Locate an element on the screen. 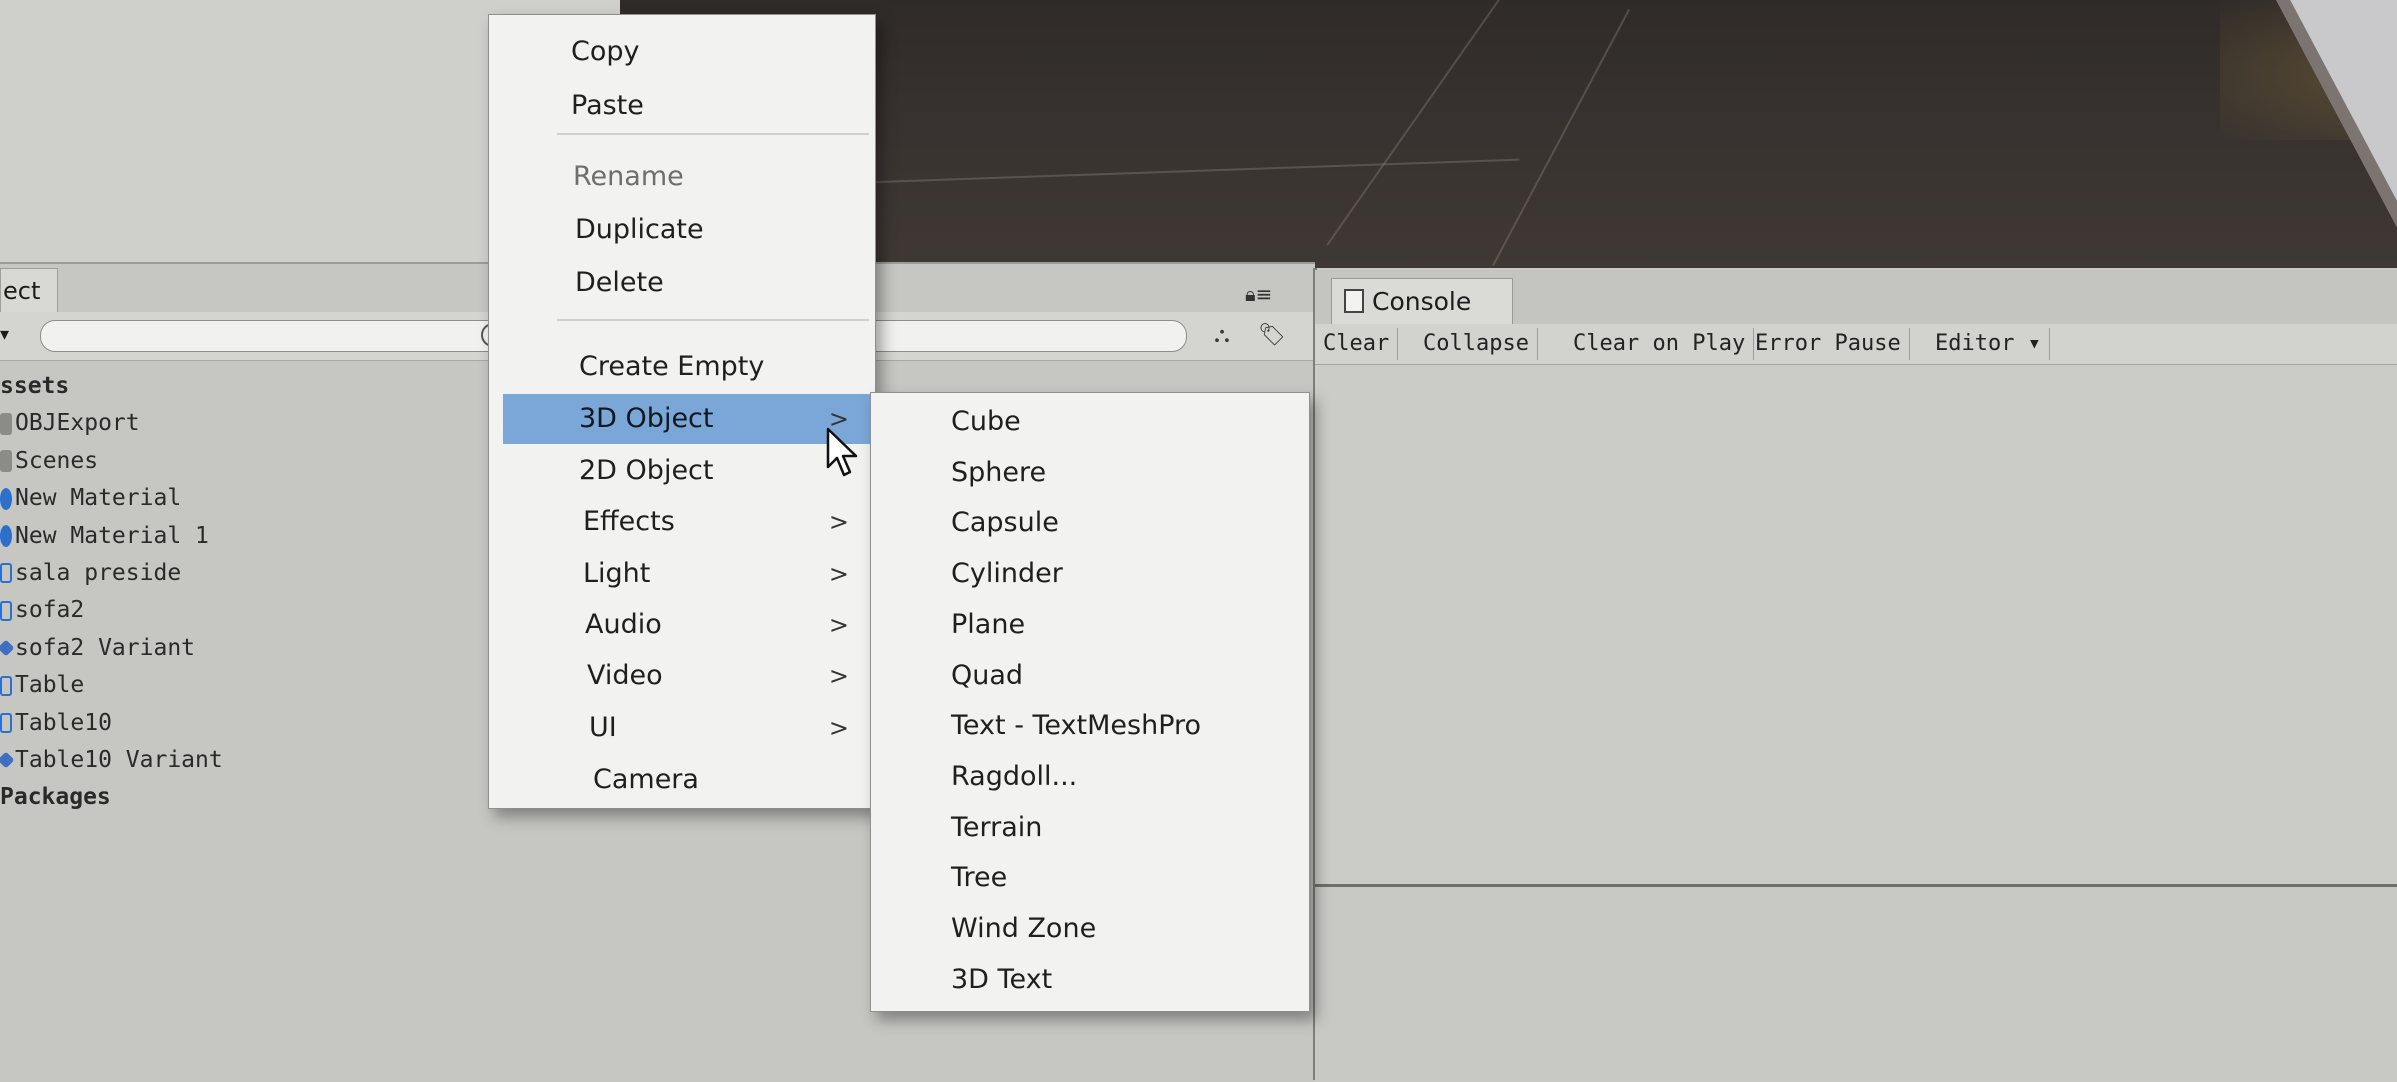 This screenshot has height=1082, width=2397. tree-item-label: New Material 1 is located at coordinates (112, 535).